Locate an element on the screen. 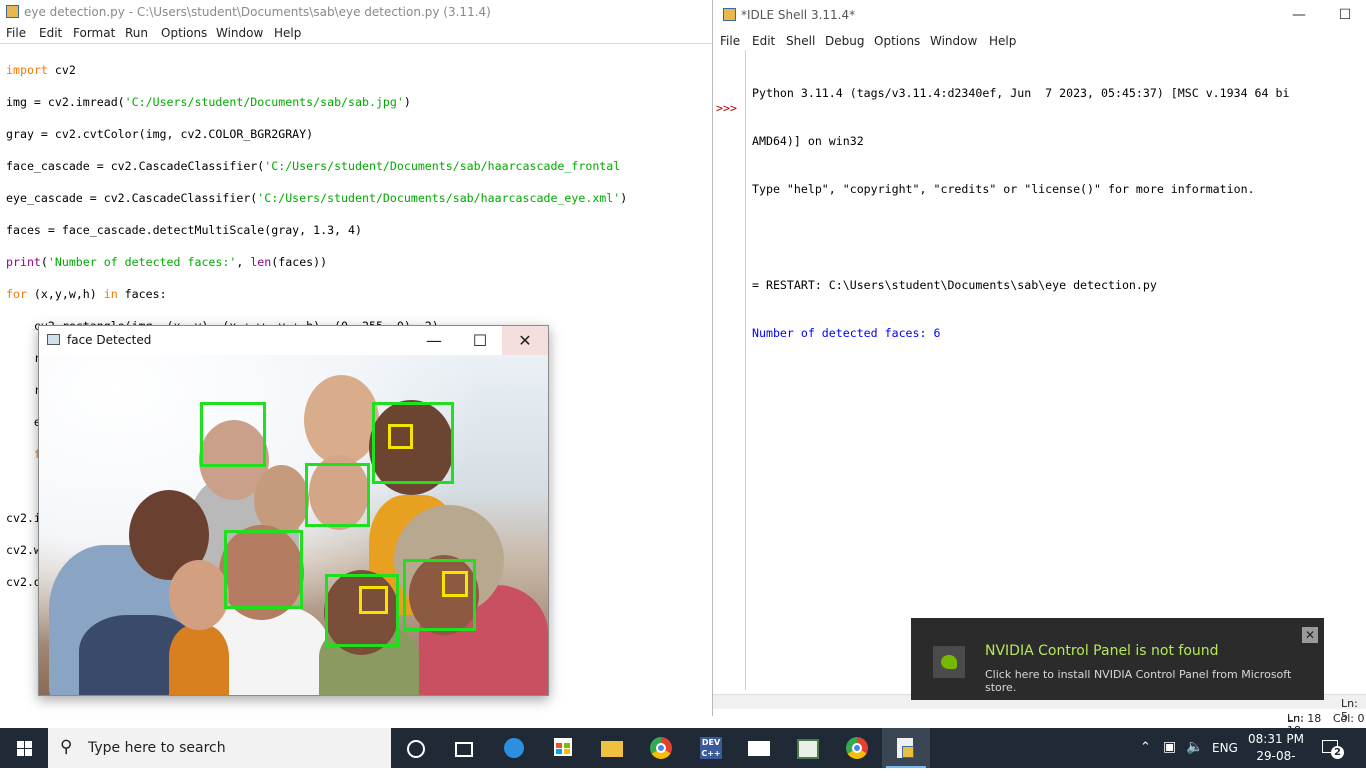 This screenshot has width=1366, height=782. cv-title-bar: face Detected — ☐ ✕ is located at coordinates (293, 340).